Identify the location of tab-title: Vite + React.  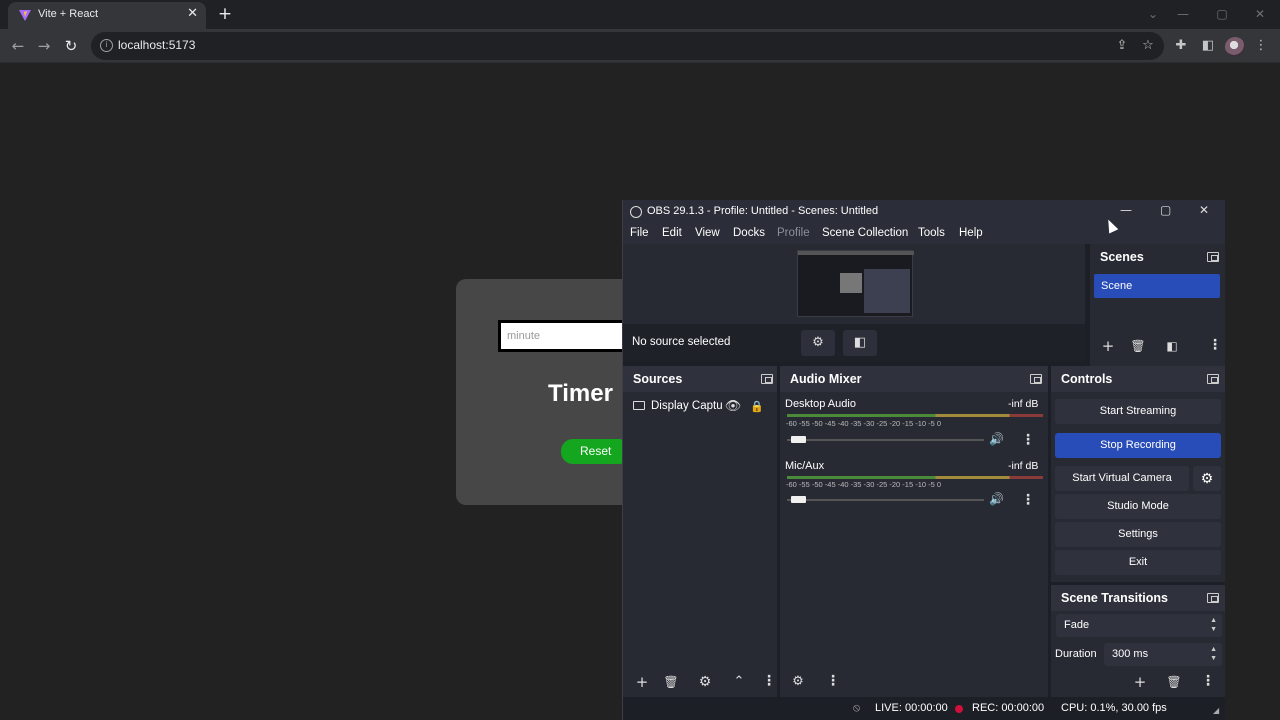
(68, 14).